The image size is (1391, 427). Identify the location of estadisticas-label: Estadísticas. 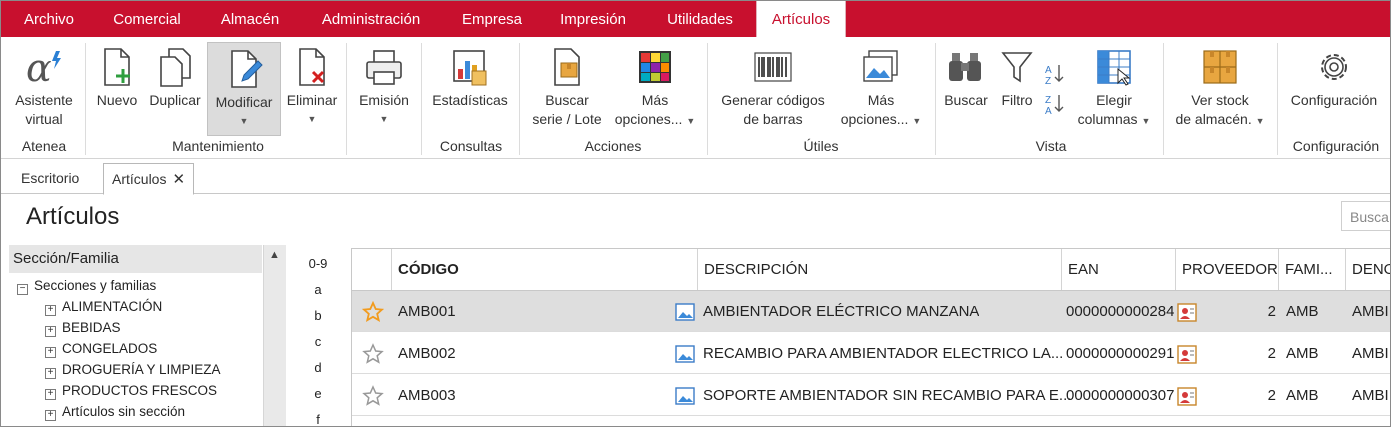
(470, 100).